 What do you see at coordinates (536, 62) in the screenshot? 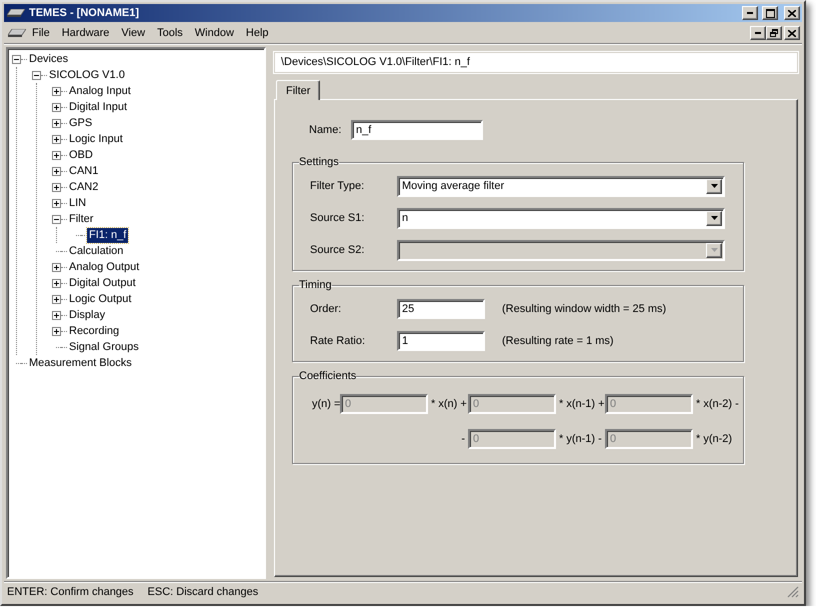
I see `path-field: \Devices\SICOLOG V1.0\Filter\FI1: n_f` at bounding box center [536, 62].